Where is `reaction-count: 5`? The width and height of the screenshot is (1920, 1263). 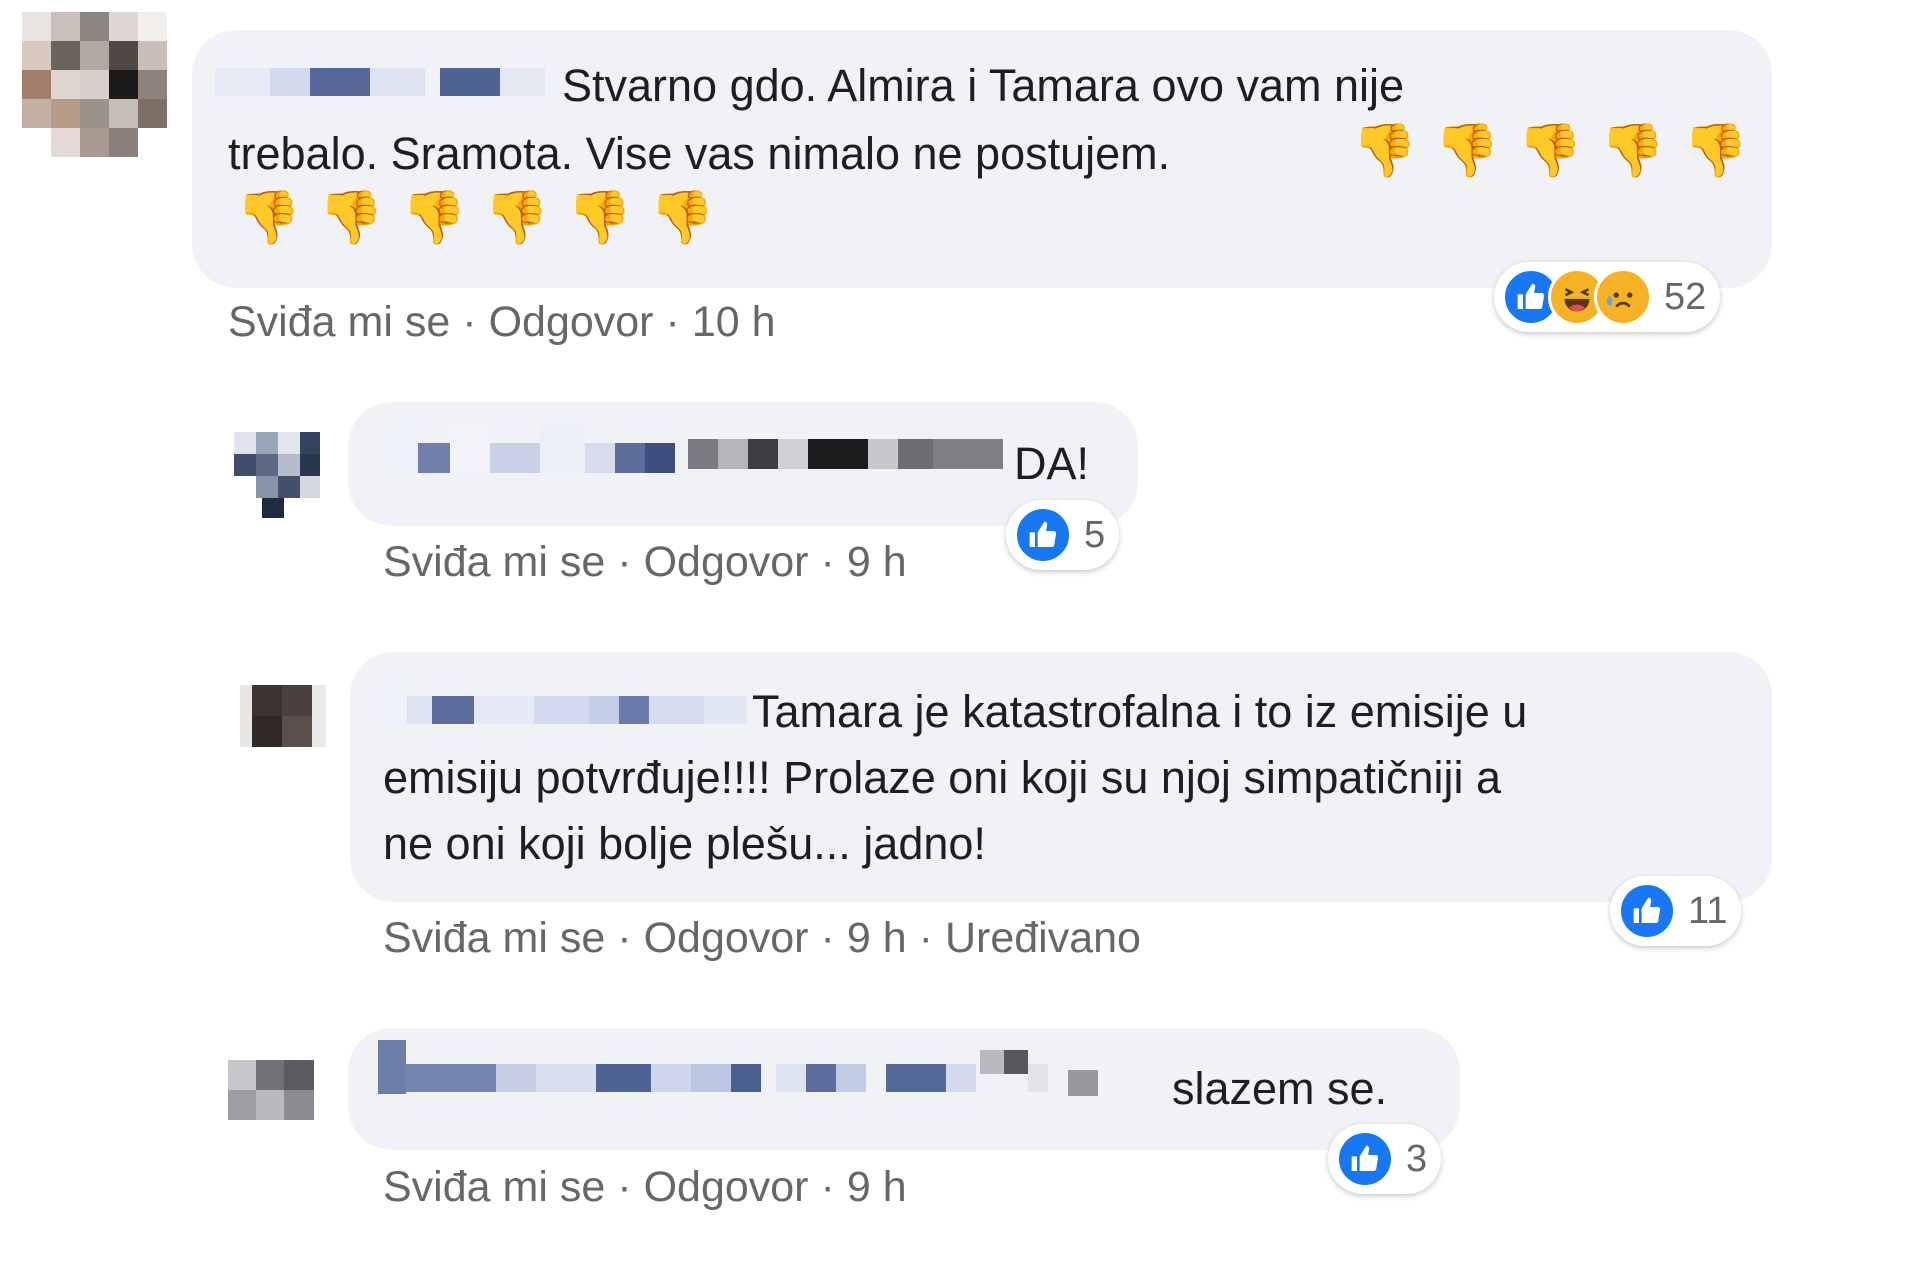 reaction-count: 5 is located at coordinates (1095, 534).